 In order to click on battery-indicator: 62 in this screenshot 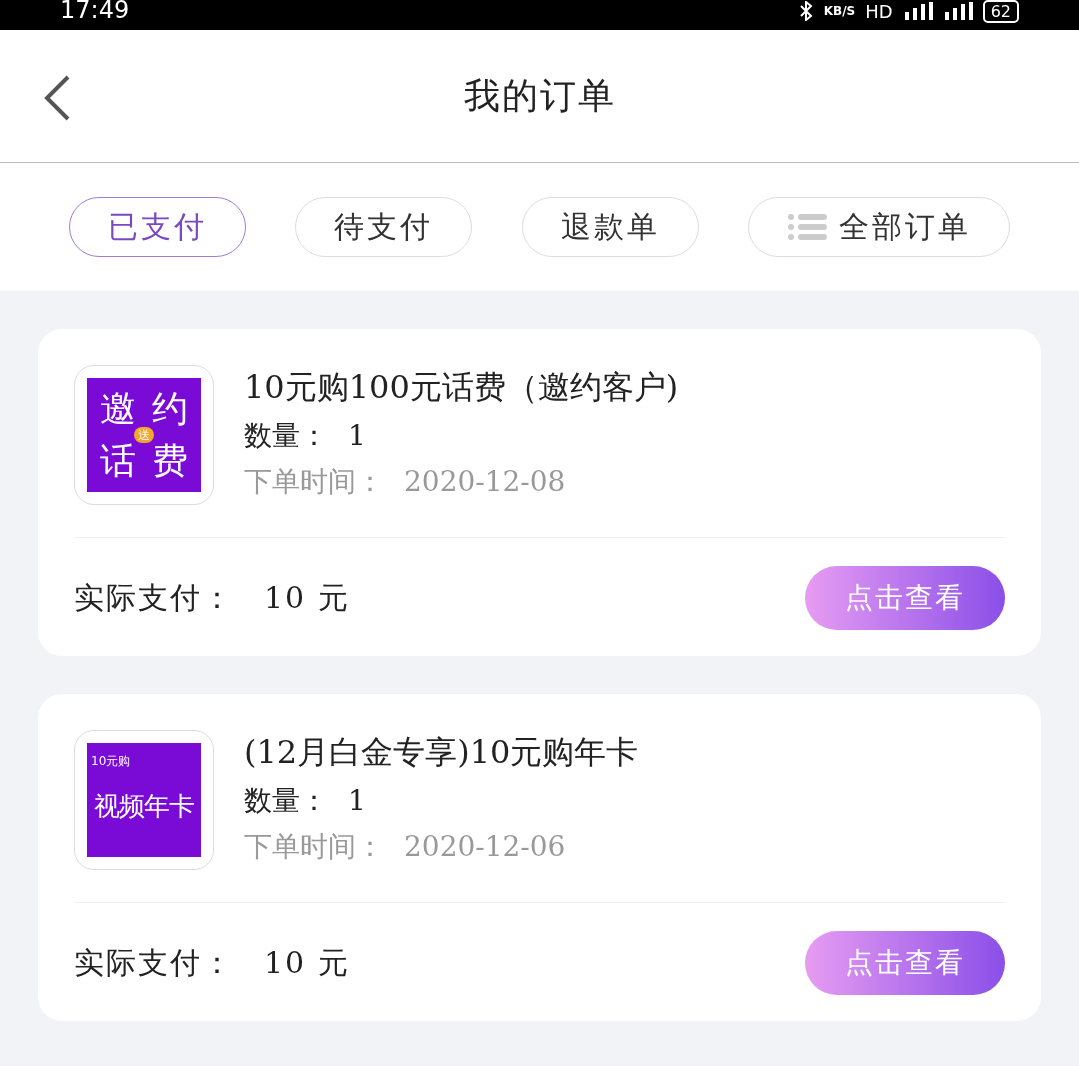, I will do `click(1000, 11)`.